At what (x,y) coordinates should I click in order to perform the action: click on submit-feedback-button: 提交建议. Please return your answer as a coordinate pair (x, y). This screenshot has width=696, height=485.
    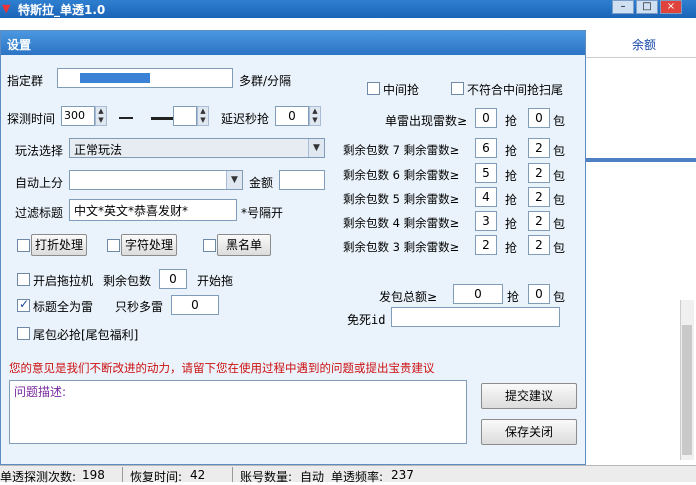
    Looking at the image, I should click on (529, 396).